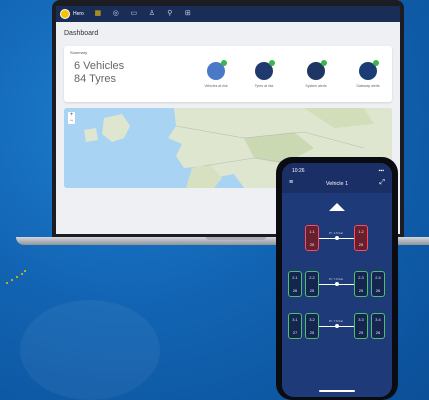 The height and width of the screenshot is (400, 429). I want to click on tyre-position: 2.3, so click(361, 277).